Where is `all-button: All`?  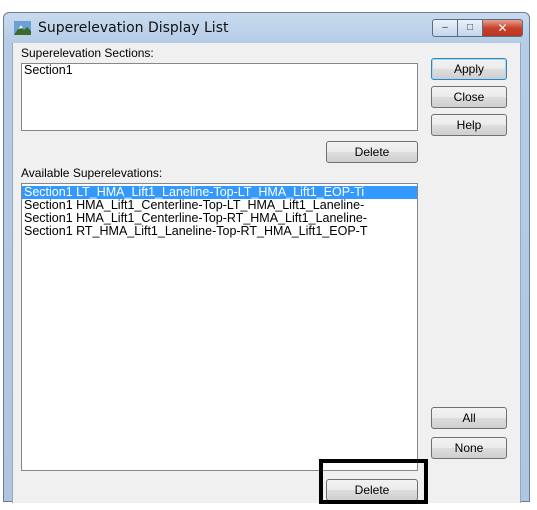
all-button: All is located at coordinates (469, 418).